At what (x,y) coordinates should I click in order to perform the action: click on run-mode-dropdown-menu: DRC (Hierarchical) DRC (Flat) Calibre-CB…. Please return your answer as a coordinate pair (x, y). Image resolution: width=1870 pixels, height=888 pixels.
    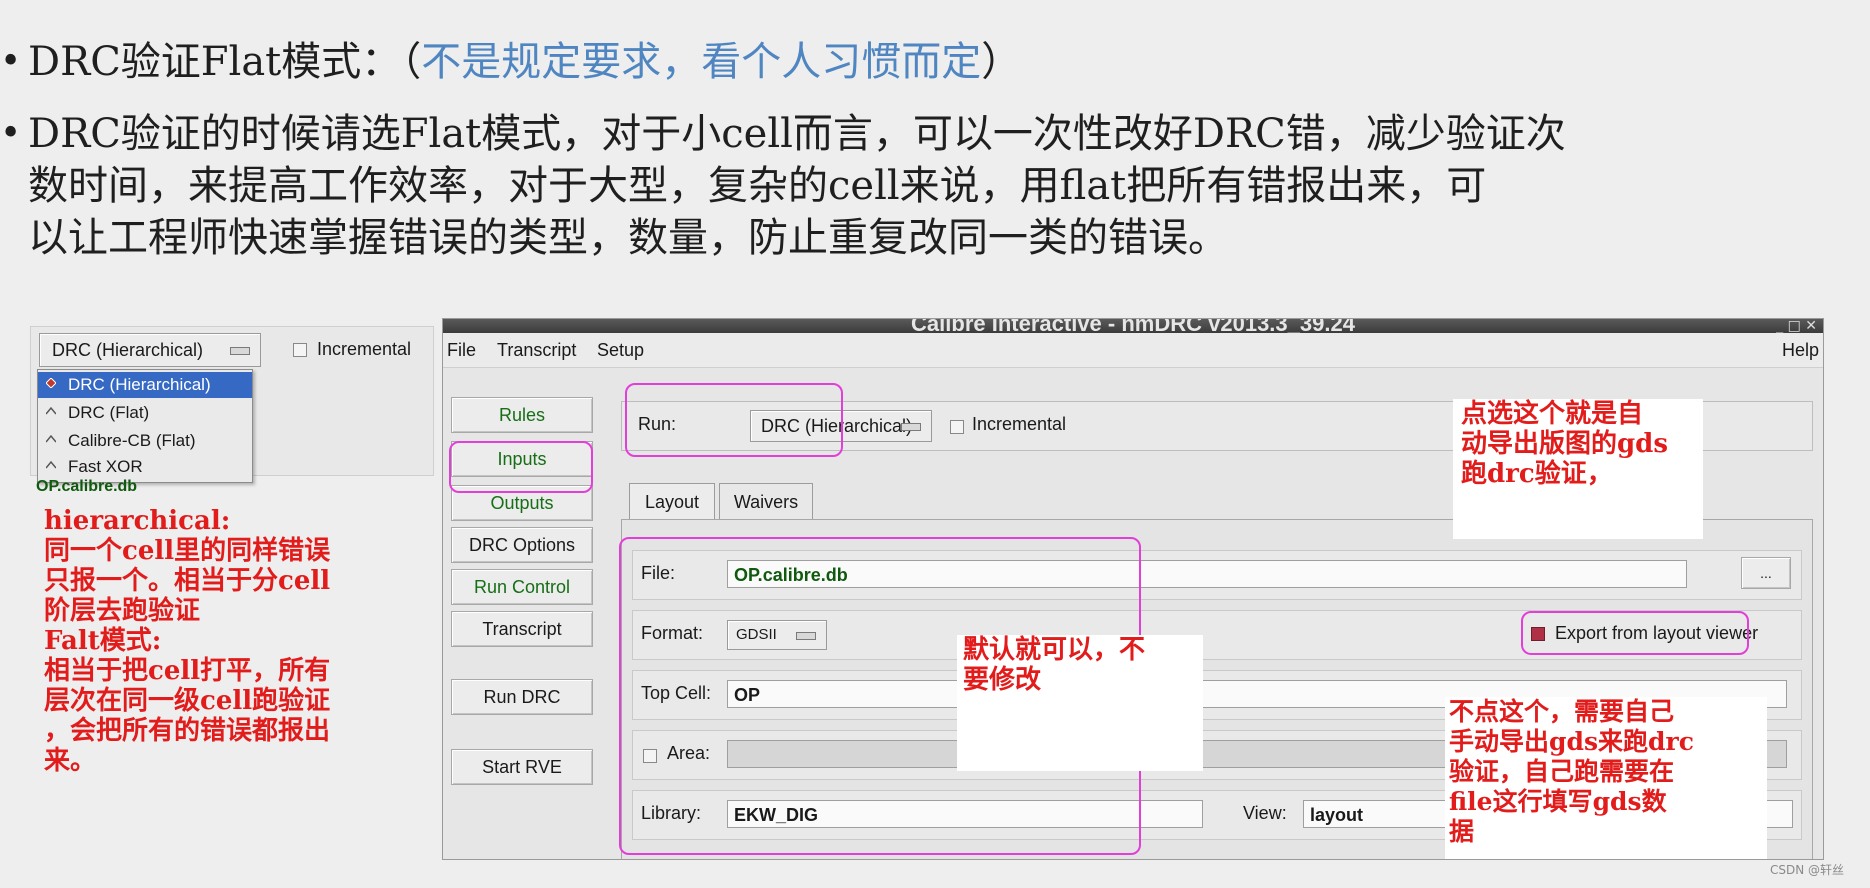
    Looking at the image, I should click on (145, 426).